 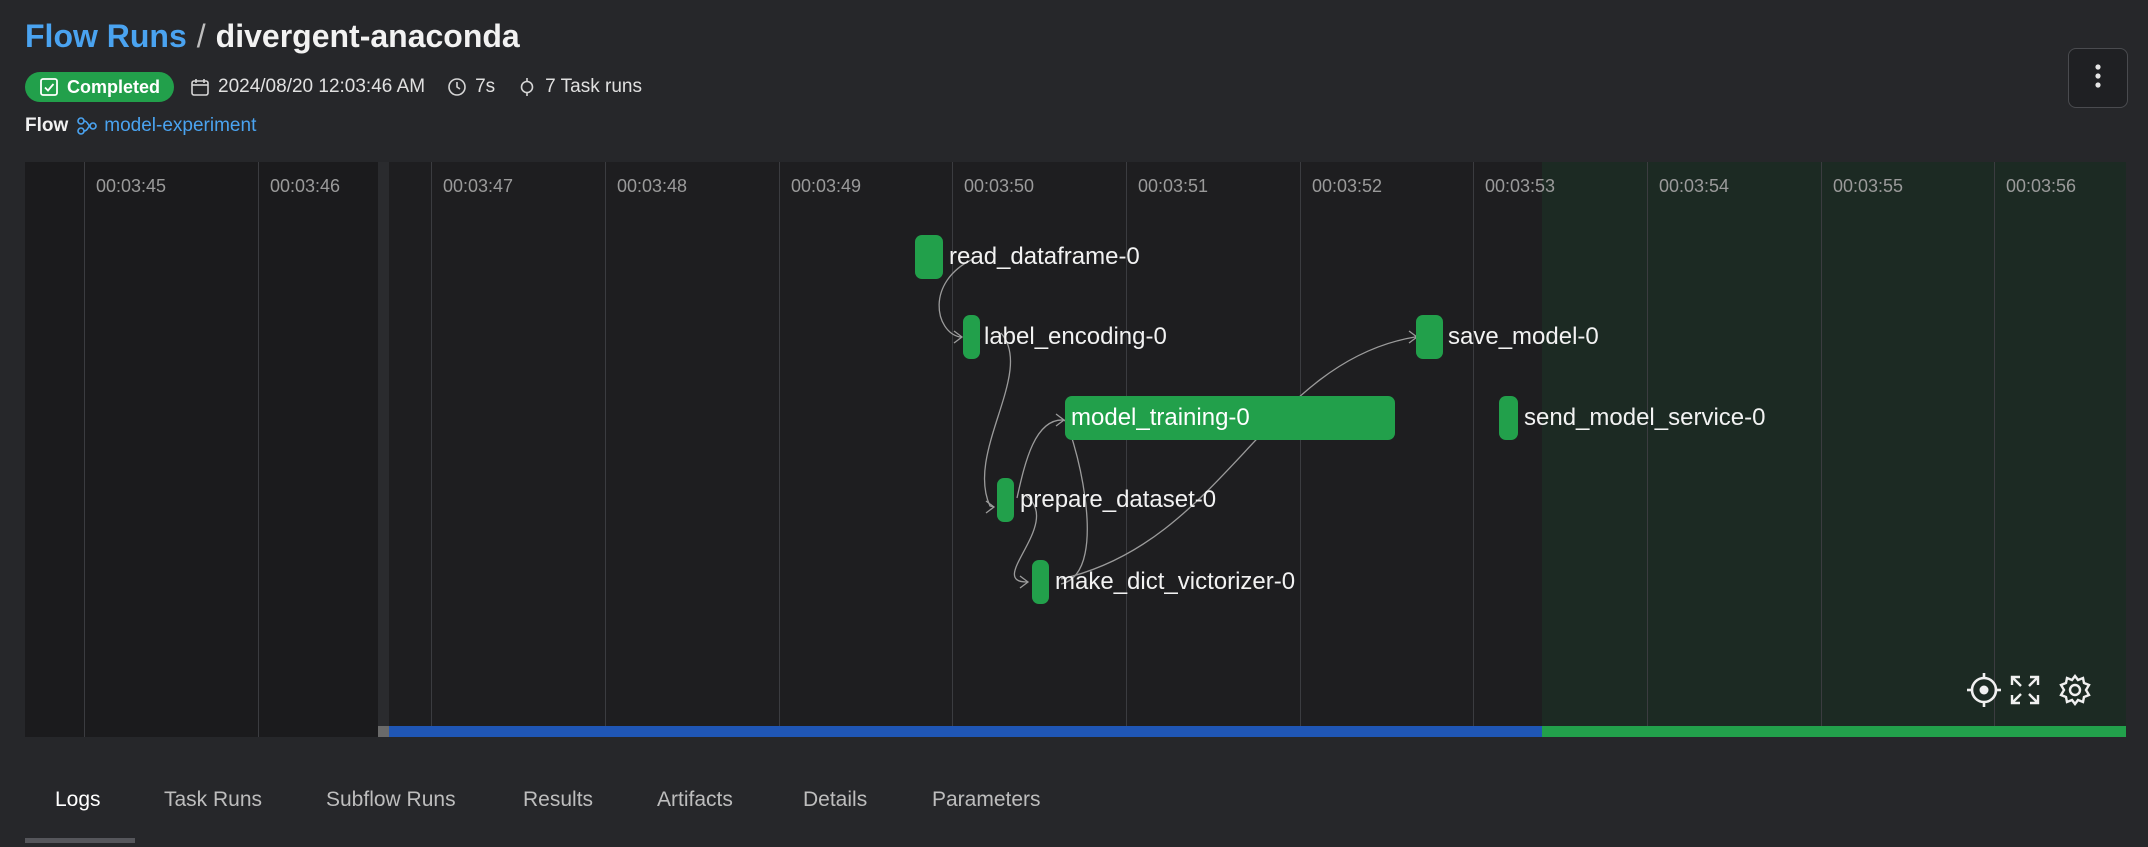 I want to click on status-badge: Completed, so click(x=100, y=87).